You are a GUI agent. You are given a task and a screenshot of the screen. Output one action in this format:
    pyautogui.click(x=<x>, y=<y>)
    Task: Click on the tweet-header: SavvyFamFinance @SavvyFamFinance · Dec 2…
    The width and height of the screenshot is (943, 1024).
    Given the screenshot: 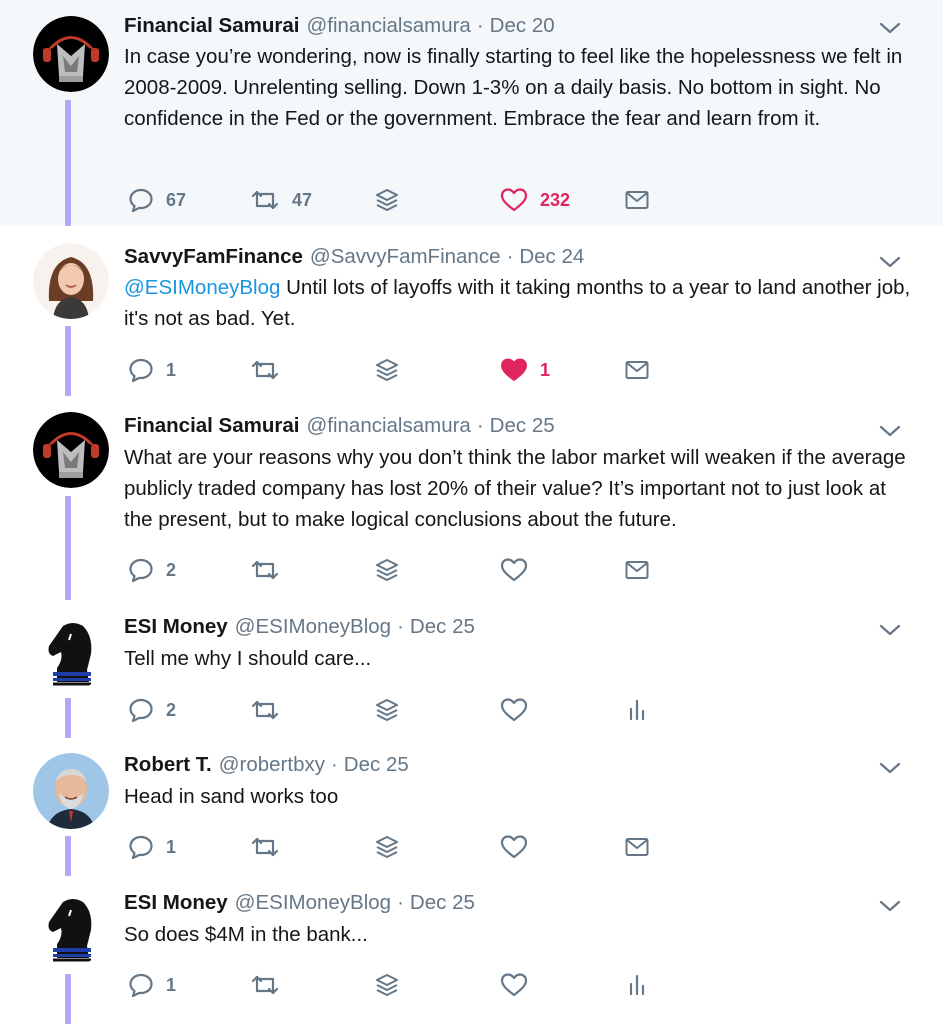 What is the action you would take?
    pyautogui.click(x=354, y=257)
    